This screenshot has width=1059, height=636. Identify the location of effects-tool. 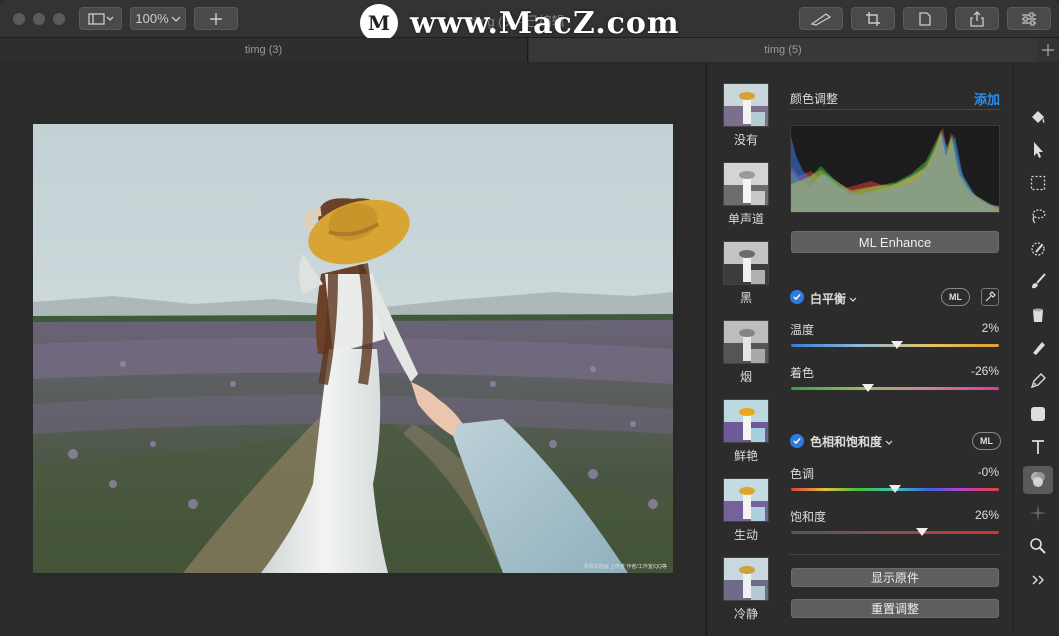
(1038, 513).